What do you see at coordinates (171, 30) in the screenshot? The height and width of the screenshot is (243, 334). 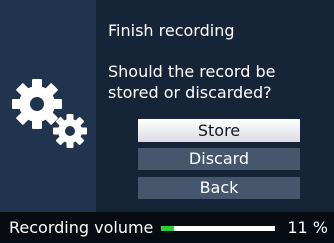 I see `dialog-title: Finish recording` at bounding box center [171, 30].